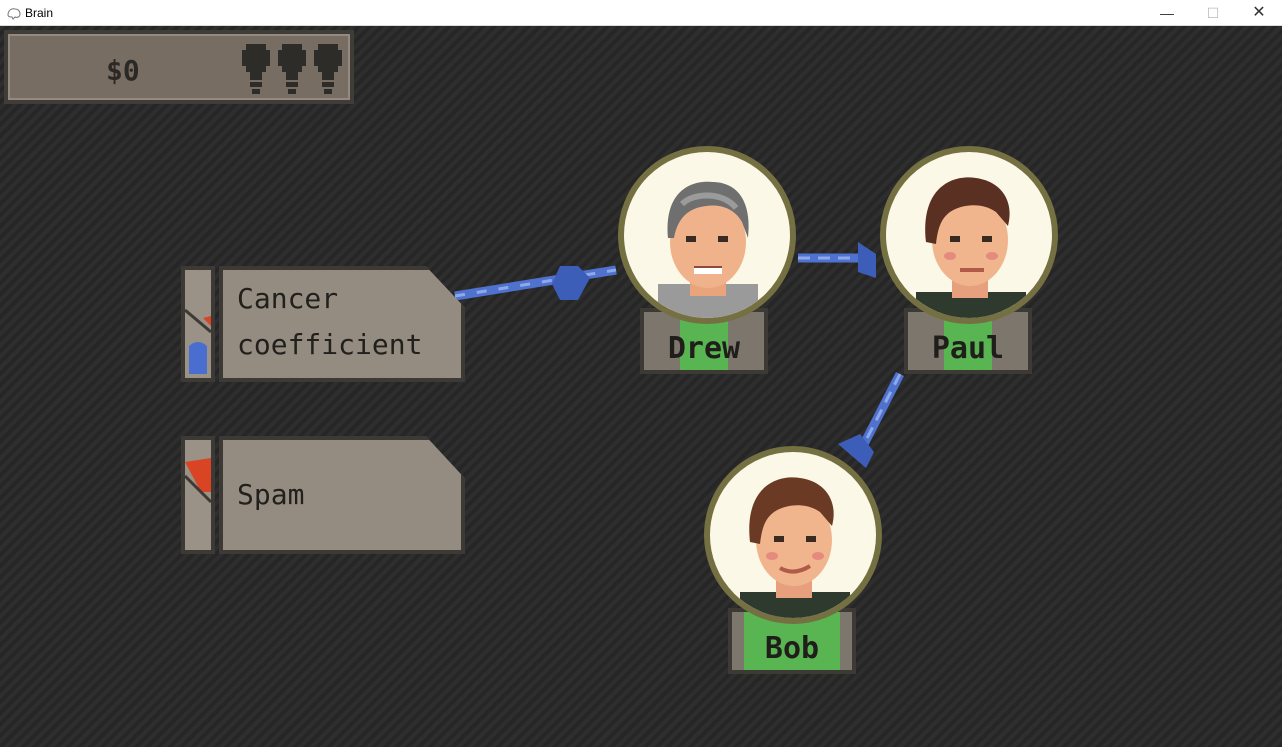 The height and width of the screenshot is (747, 1282). I want to click on bob-face-image, so click(795, 547).